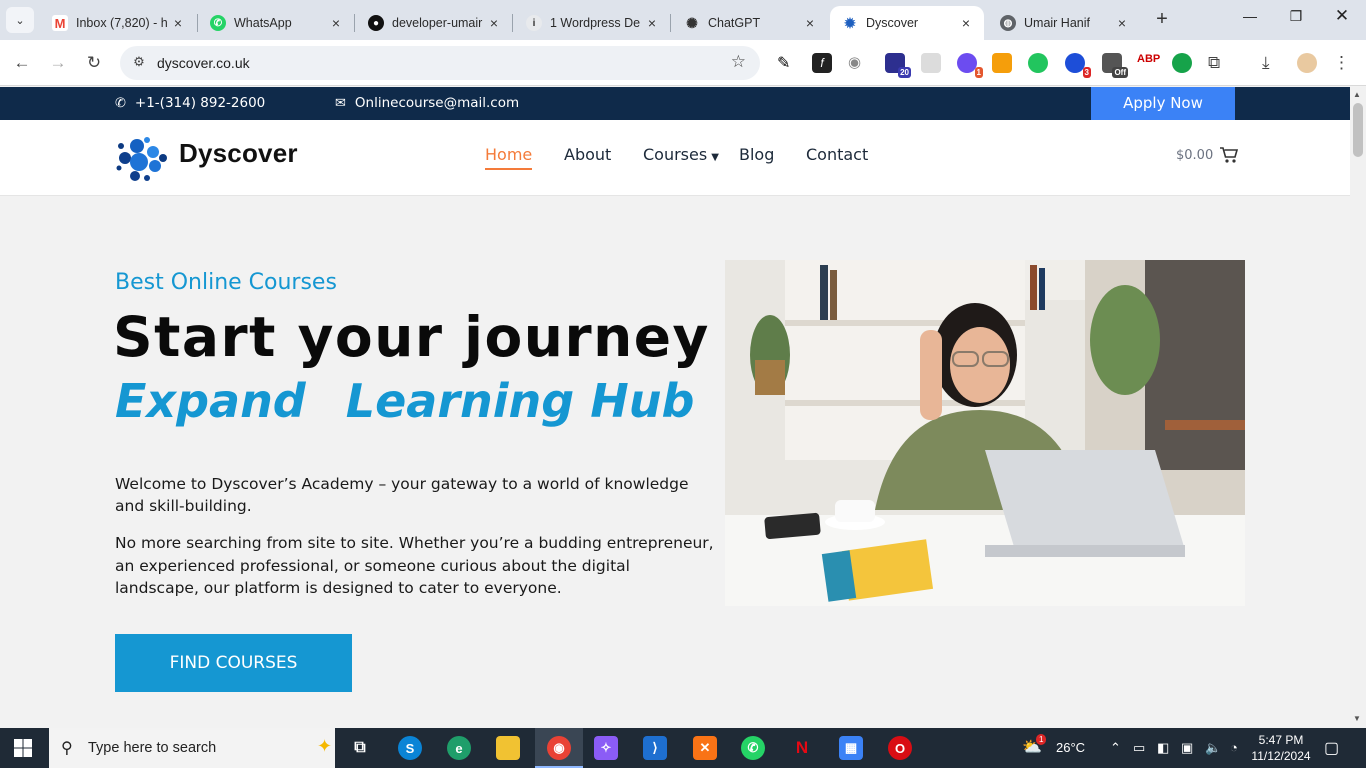 This screenshot has width=1366, height=768. I want to click on grammar-extension-icon, so click(1182, 63).